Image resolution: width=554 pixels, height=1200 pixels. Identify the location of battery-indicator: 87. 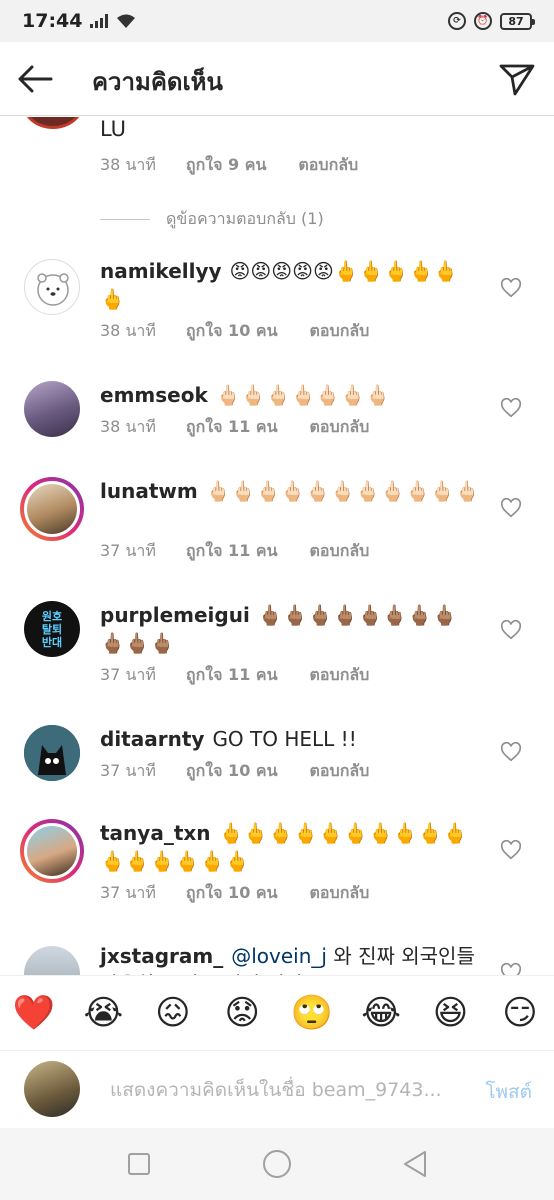
(517, 21).